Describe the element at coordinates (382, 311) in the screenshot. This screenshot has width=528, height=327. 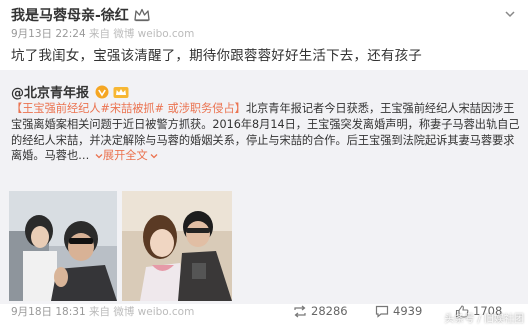
I see `comment-icon` at that location.